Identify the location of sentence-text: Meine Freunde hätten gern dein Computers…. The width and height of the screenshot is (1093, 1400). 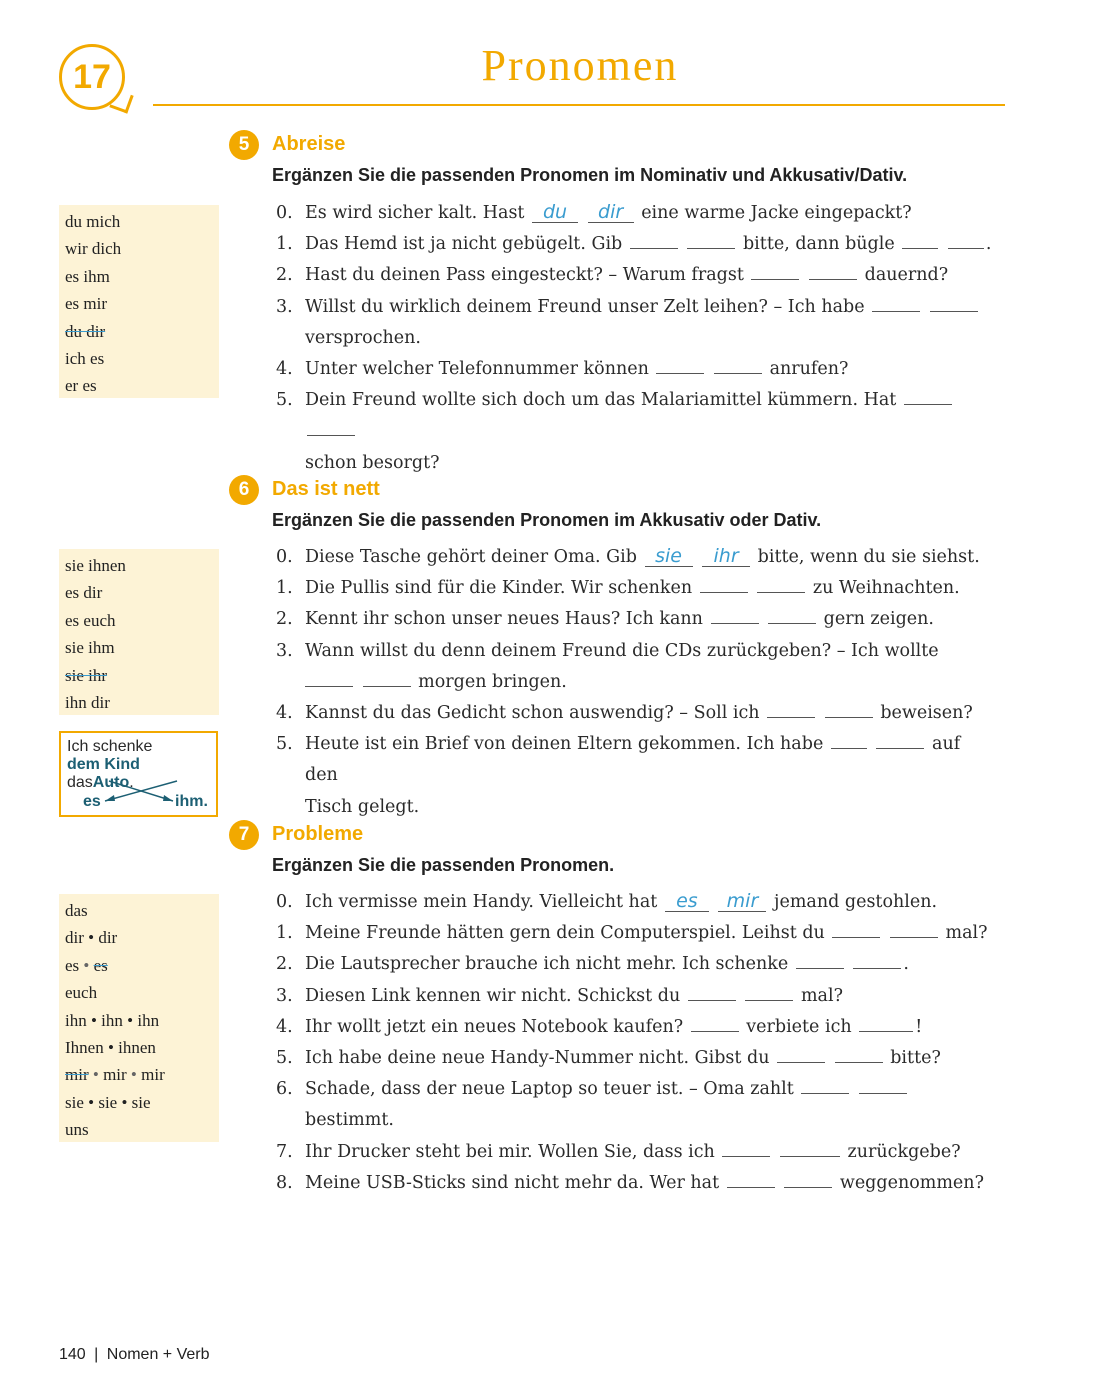
(565, 933).